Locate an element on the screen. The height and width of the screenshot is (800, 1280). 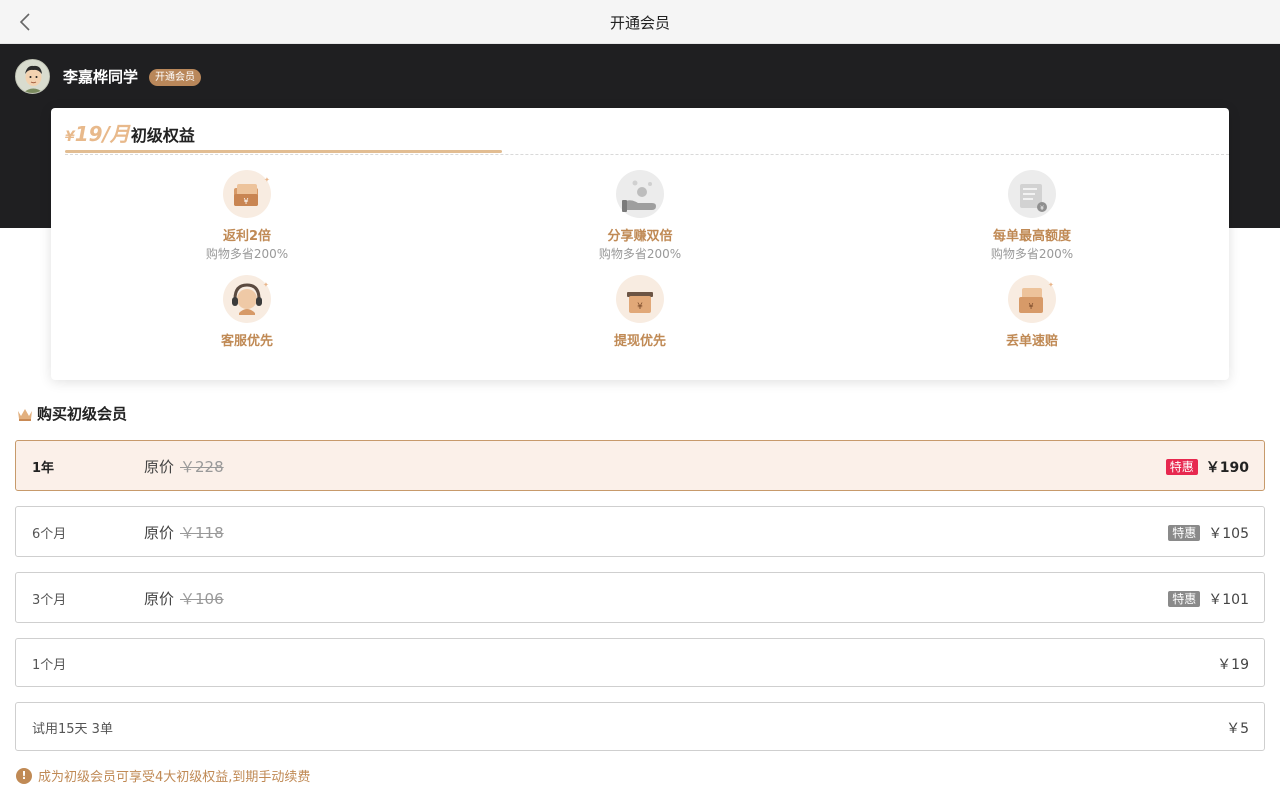
benefit-name: 提现优先 is located at coordinates (639, 341).